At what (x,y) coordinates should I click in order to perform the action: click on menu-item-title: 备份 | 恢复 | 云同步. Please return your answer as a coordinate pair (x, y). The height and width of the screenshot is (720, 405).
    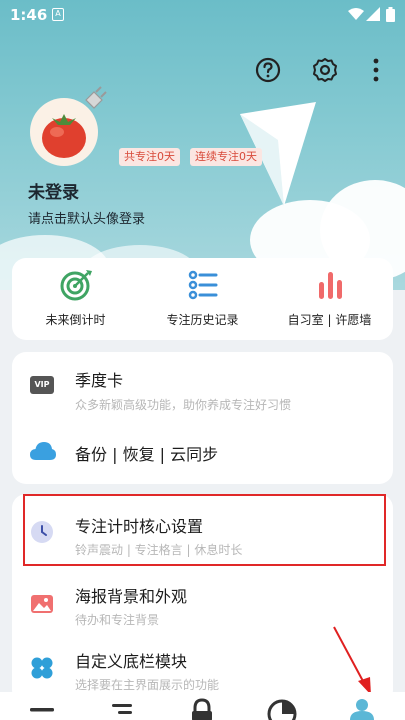
    Looking at the image, I should click on (147, 454).